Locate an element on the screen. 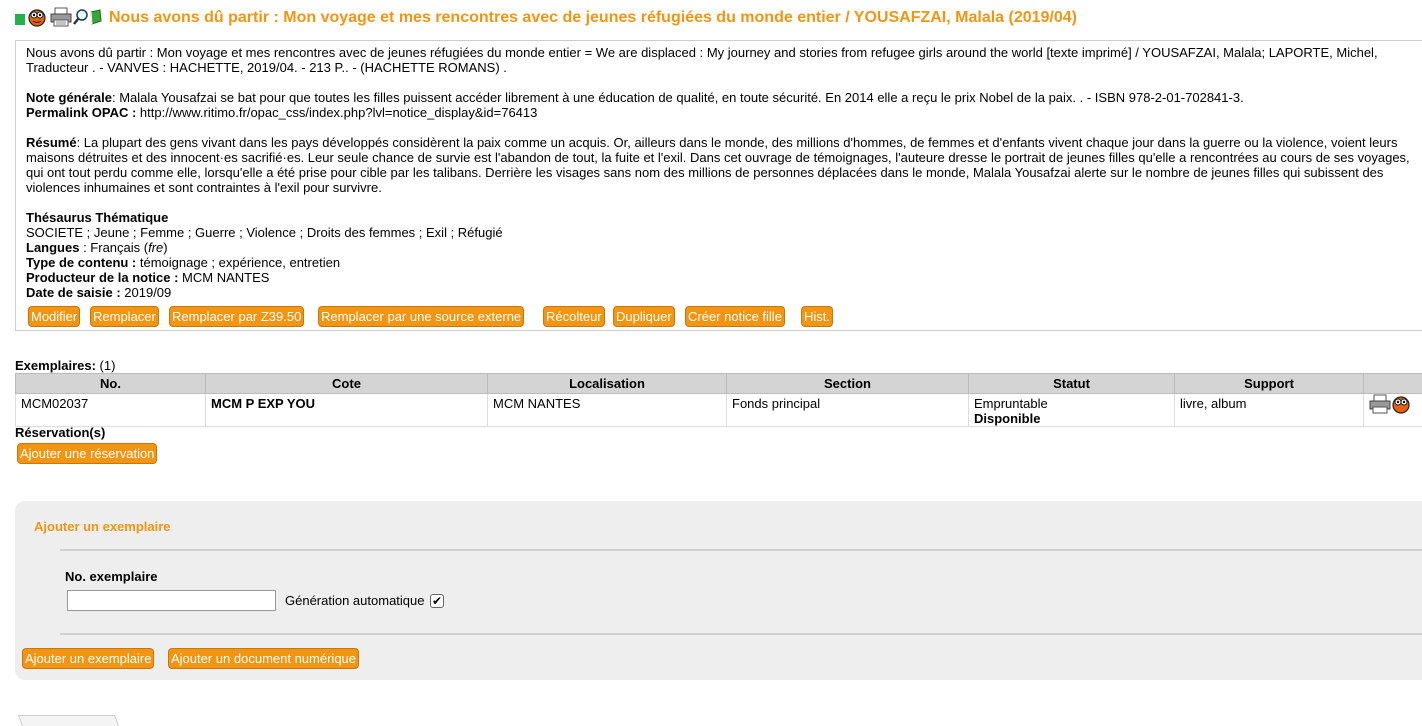 The image size is (1422, 726). column-header-section: Section is located at coordinates (848, 384).